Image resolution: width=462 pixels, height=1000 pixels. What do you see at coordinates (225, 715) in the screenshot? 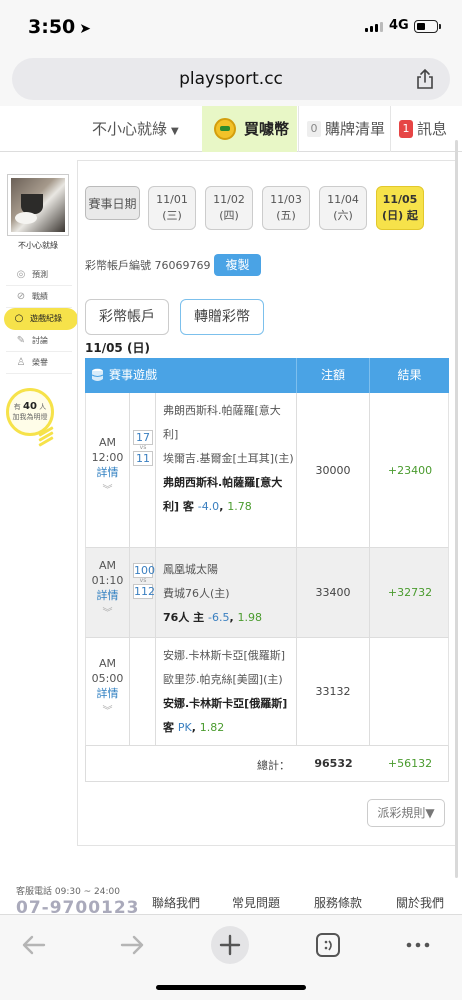
I see `pick-line: 安娜.卡林斯卡亞[俄羅斯] 客 PK, 1.82` at bounding box center [225, 715].